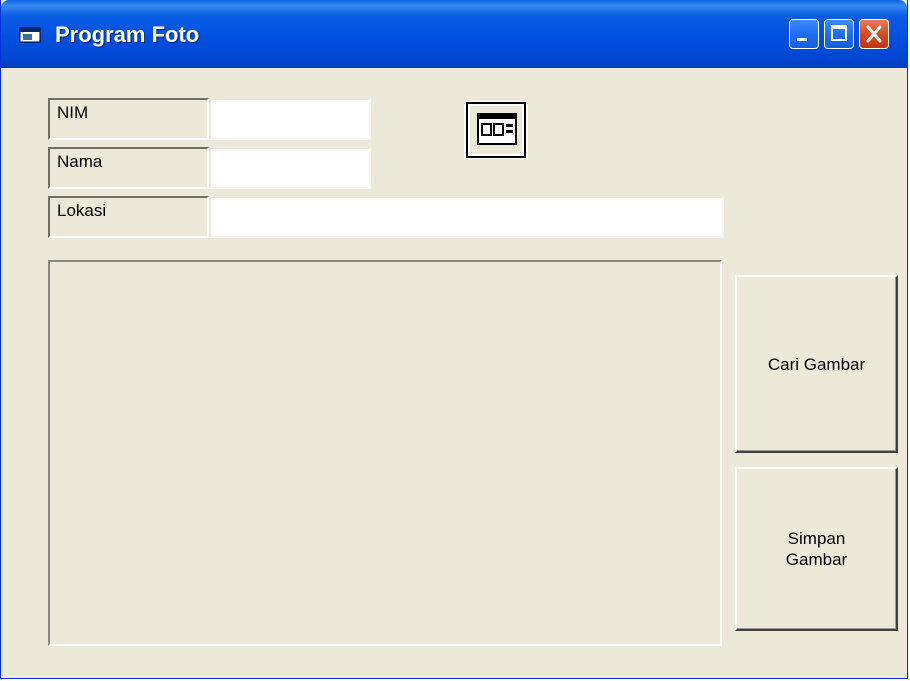 This screenshot has height=681, width=910. What do you see at coordinates (802, 39) in the screenshot?
I see `minimize-icon` at bounding box center [802, 39].